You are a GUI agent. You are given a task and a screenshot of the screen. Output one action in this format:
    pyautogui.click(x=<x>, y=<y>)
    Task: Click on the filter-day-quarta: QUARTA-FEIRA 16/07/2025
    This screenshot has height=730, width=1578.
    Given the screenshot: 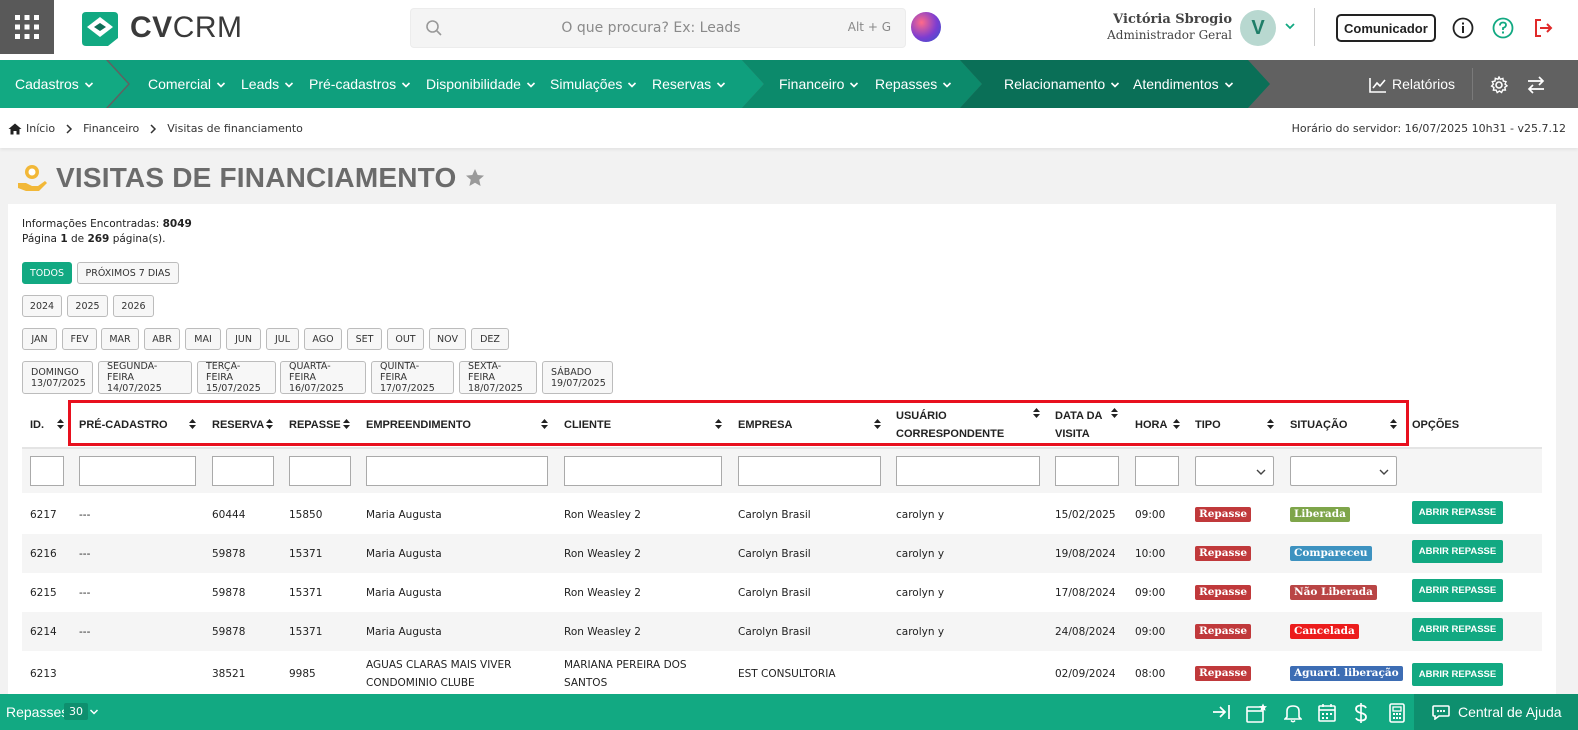 What is the action you would take?
    pyautogui.click(x=323, y=377)
    